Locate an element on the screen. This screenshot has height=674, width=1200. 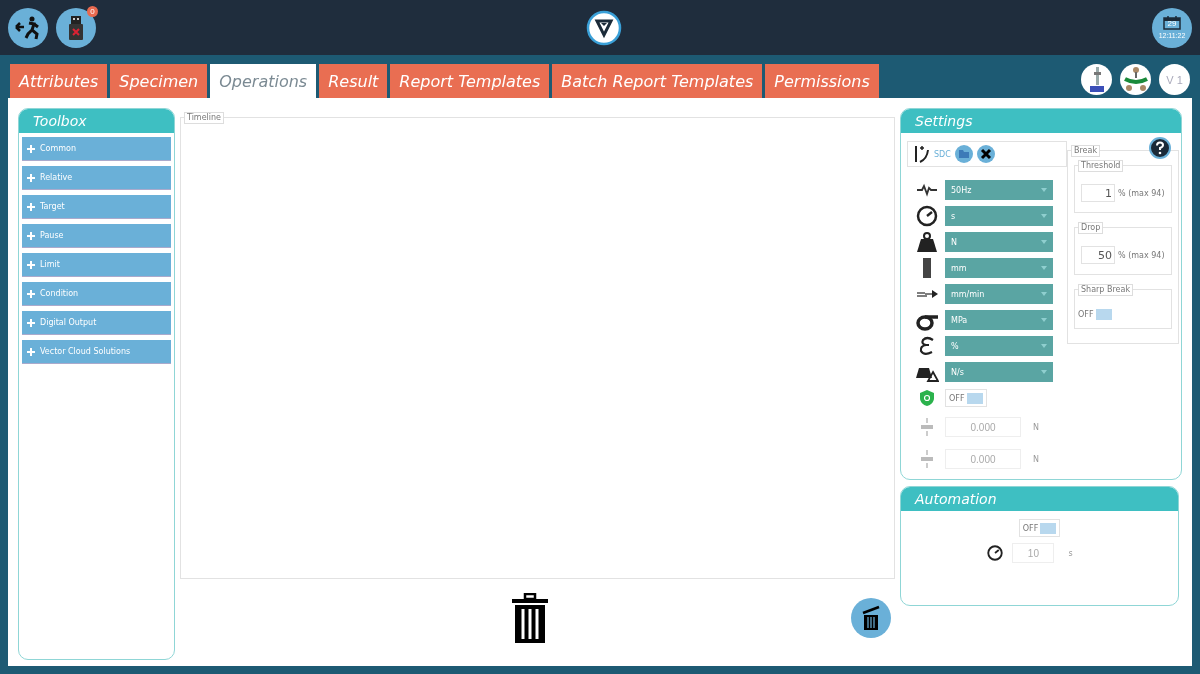
toolbox-item: Condition is located at coordinates (96, 293).